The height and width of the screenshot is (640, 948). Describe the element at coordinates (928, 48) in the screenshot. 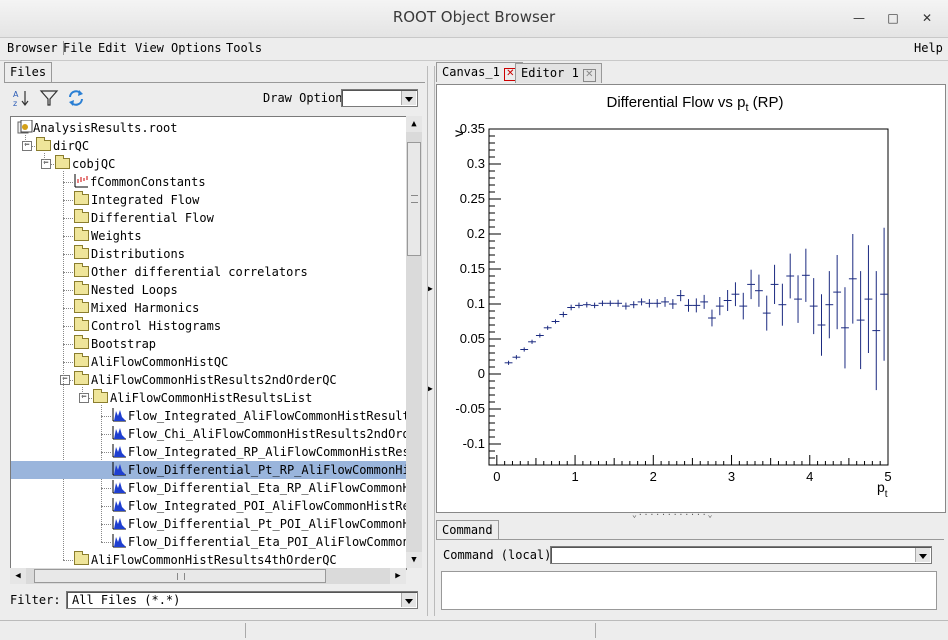

I see `menu-help: Help` at that location.